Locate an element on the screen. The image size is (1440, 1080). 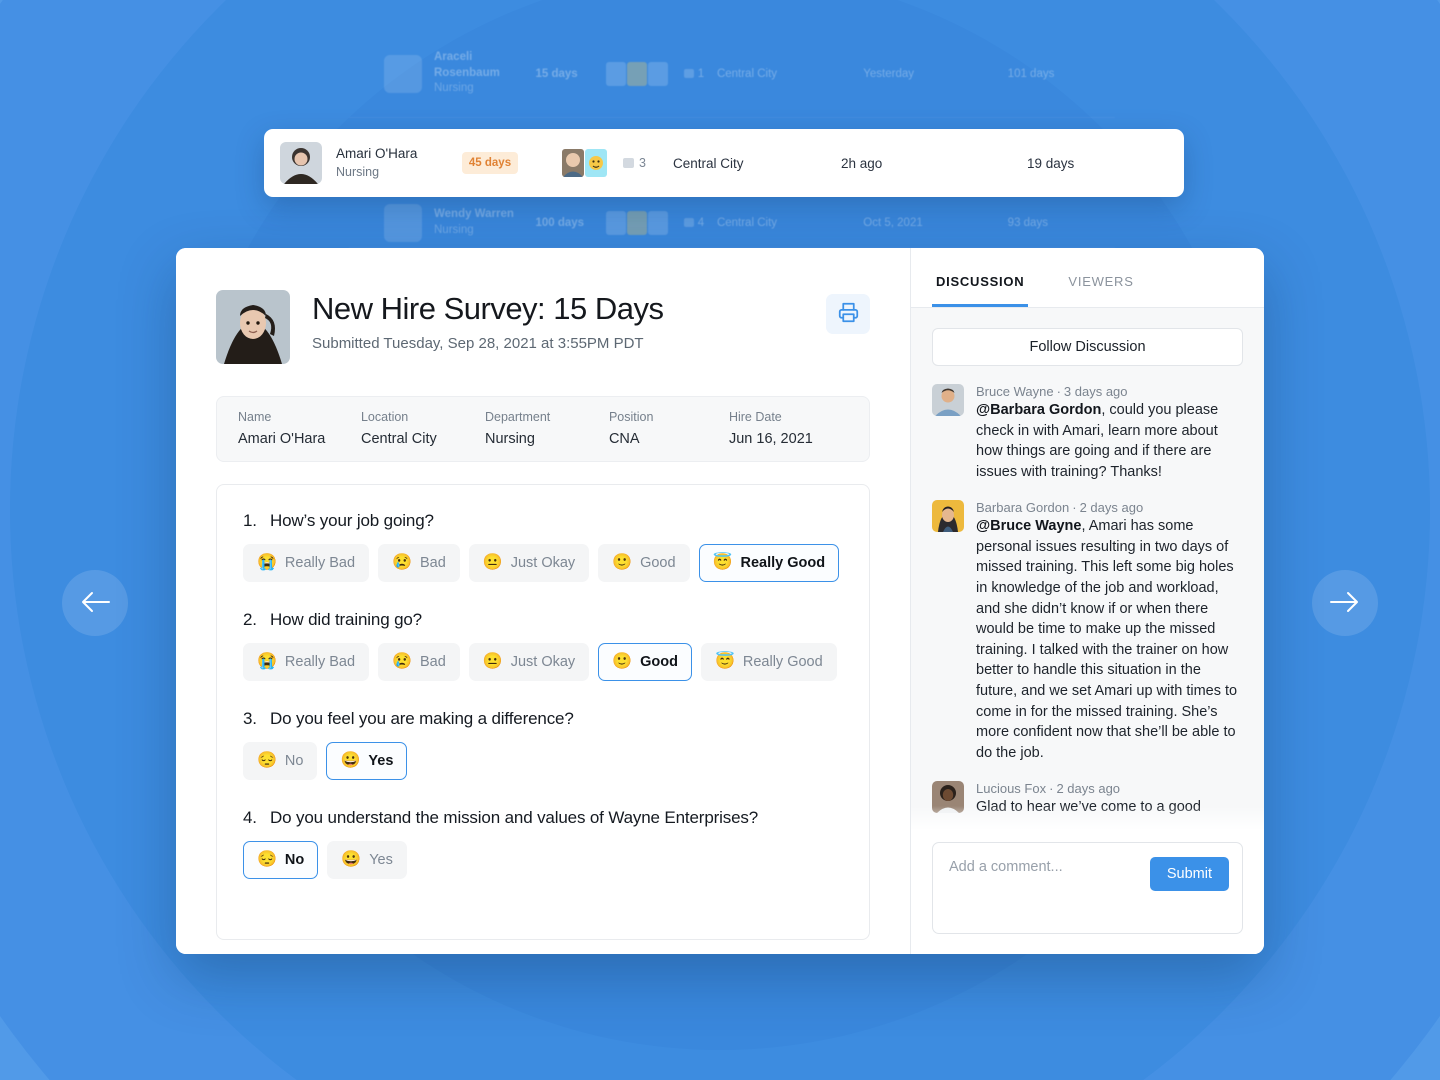
reviewer-avatar is located at coordinates (573, 163).